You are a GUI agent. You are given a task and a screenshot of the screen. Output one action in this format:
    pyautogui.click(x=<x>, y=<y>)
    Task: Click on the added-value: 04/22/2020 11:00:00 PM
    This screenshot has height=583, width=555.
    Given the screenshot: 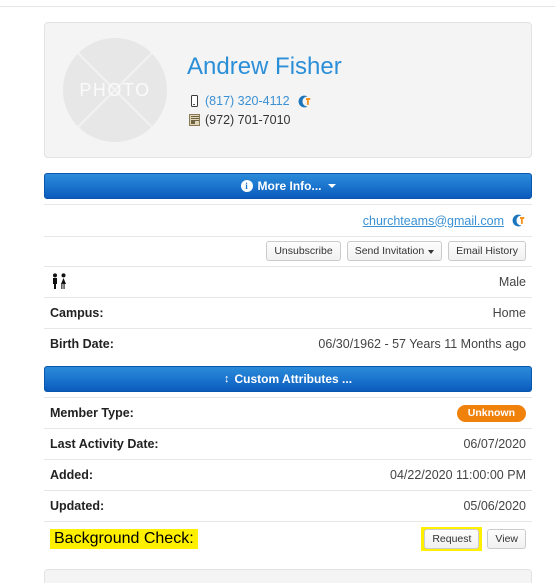 What is the action you would take?
    pyautogui.click(x=458, y=475)
    